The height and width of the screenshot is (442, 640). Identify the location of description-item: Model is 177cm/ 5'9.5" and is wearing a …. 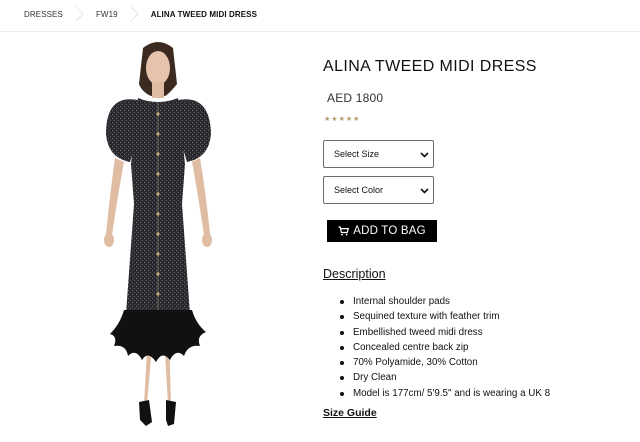
(445, 393).